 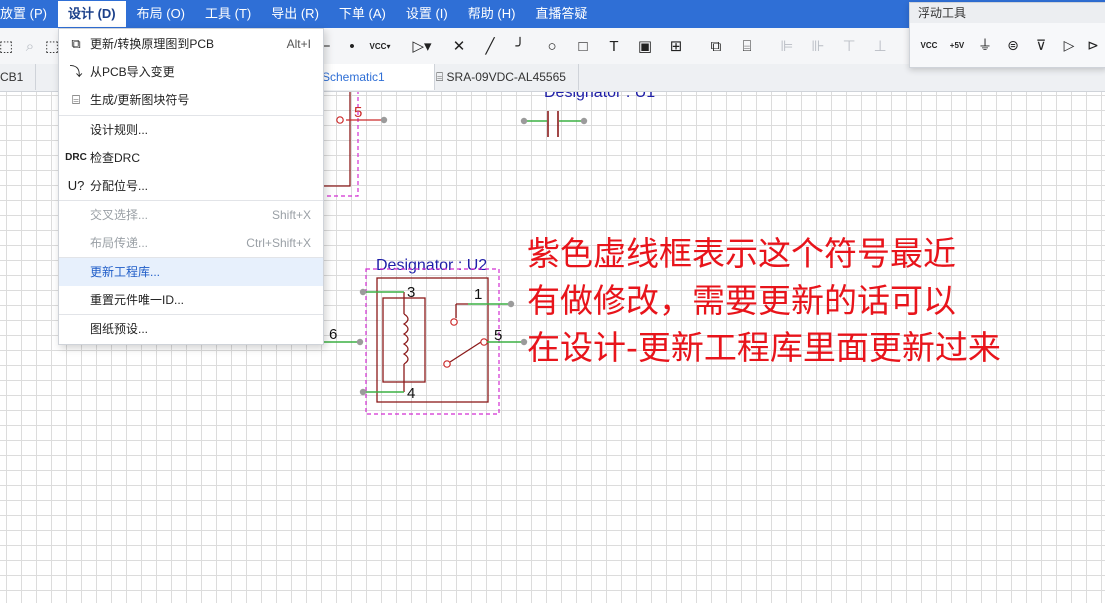 What do you see at coordinates (91, 14) in the screenshot?
I see `menu-design: 设计 (D)` at bounding box center [91, 14].